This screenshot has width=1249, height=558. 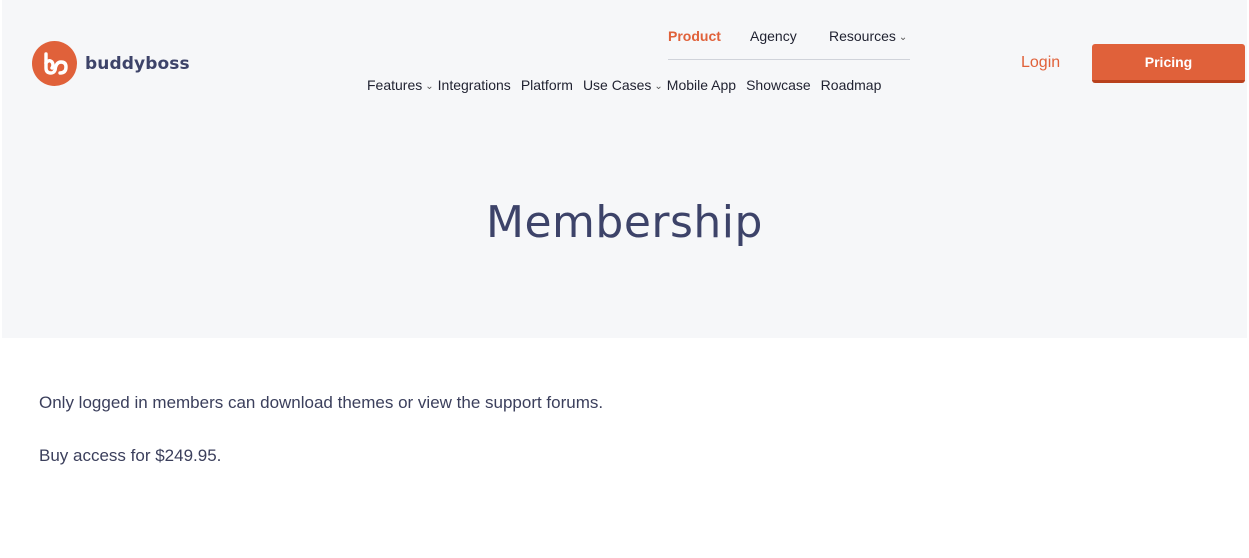 What do you see at coordinates (130, 455) in the screenshot?
I see `price-notice: Buy access for $249.95.` at bounding box center [130, 455].